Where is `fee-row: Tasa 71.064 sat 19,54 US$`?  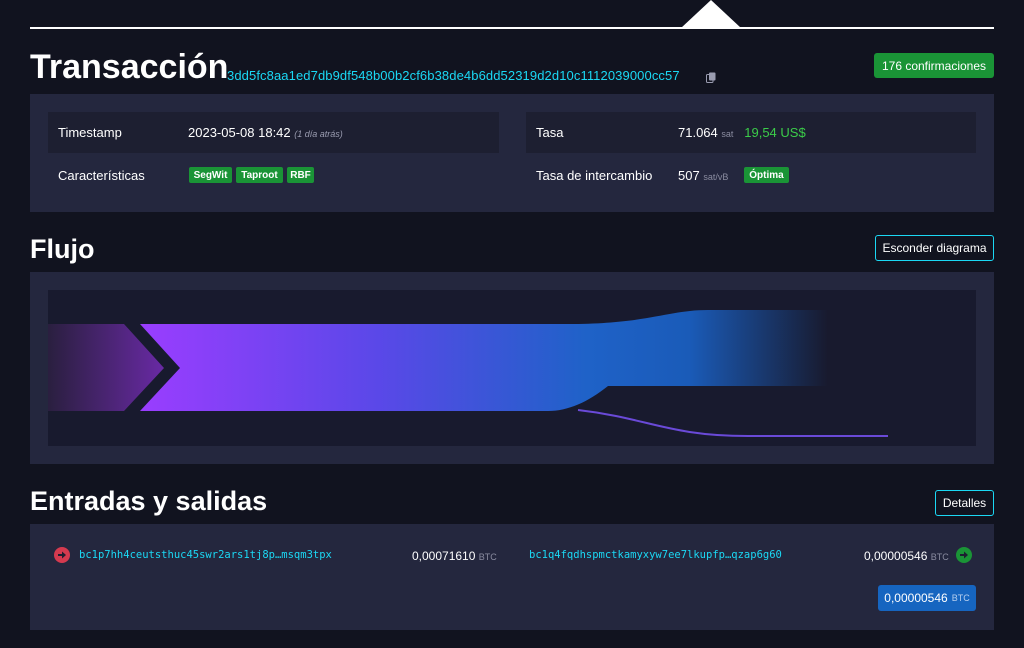
fee-row: Tasa 71.064 sat 19,54 US$ is located at coordinates (751, 132).